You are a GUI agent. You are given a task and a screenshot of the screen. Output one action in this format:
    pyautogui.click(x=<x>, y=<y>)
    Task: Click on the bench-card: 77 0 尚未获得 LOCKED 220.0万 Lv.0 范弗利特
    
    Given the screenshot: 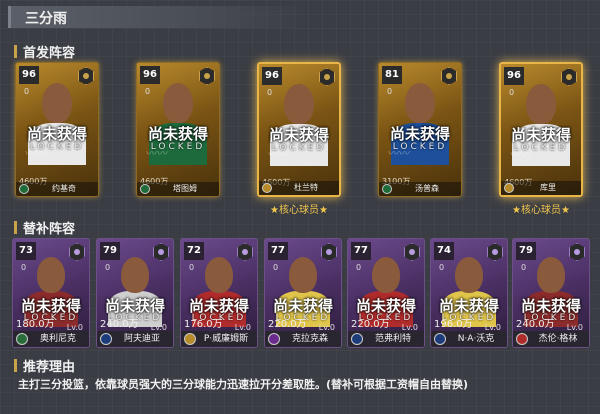 What is the action you would take?
    pyautogui.click(x=386, y=293)
    